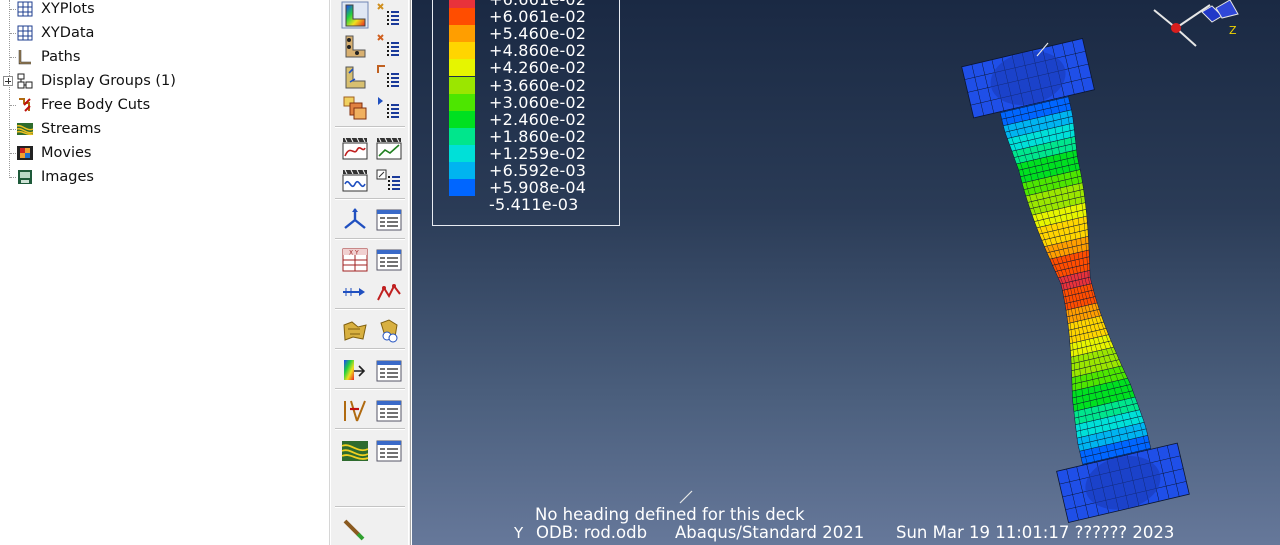 The image size is (1280, 545). What do you see at coordinates (534, 153) in the screenshot?
I see `legend-entry: +1.259e-02` at bounding box center [534, 153].